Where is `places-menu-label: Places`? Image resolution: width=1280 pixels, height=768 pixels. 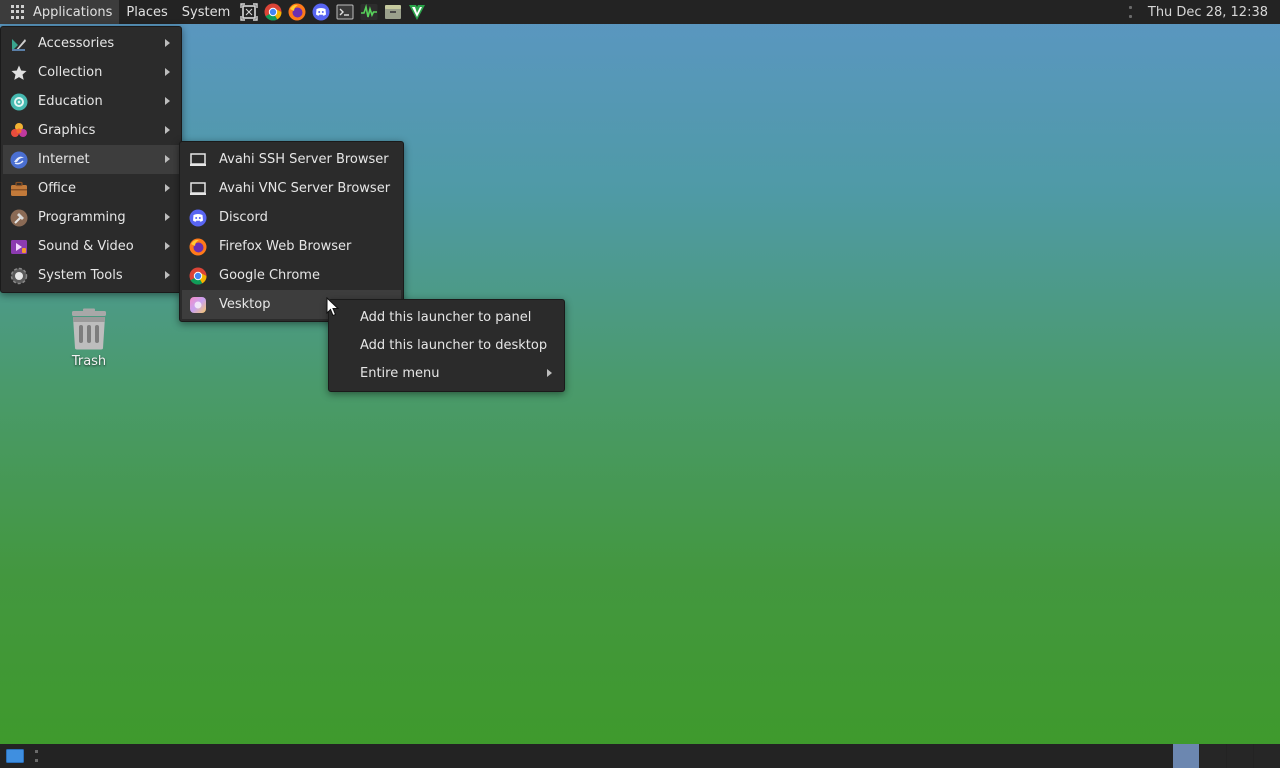
places-menu-label: Places is located at coordinates (147, 12).